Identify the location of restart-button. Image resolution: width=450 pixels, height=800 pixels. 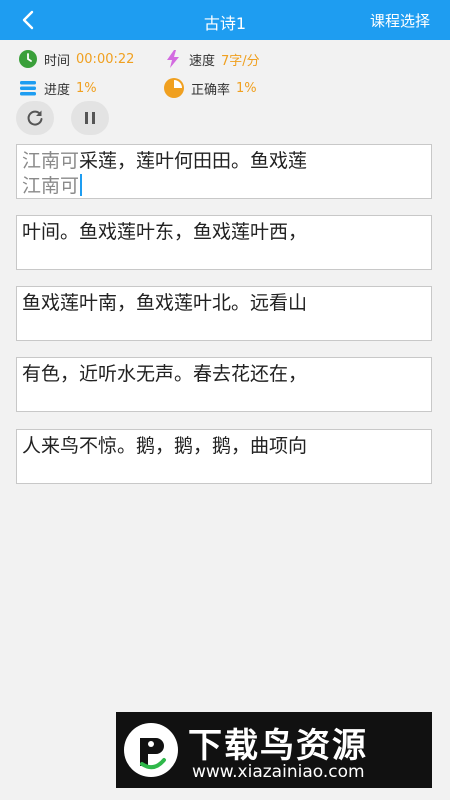
(35, 118).